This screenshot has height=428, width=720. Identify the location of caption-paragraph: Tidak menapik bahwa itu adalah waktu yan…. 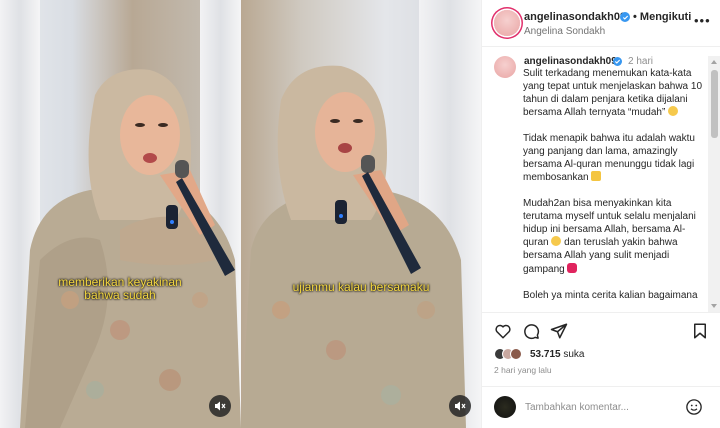
(613, 159).